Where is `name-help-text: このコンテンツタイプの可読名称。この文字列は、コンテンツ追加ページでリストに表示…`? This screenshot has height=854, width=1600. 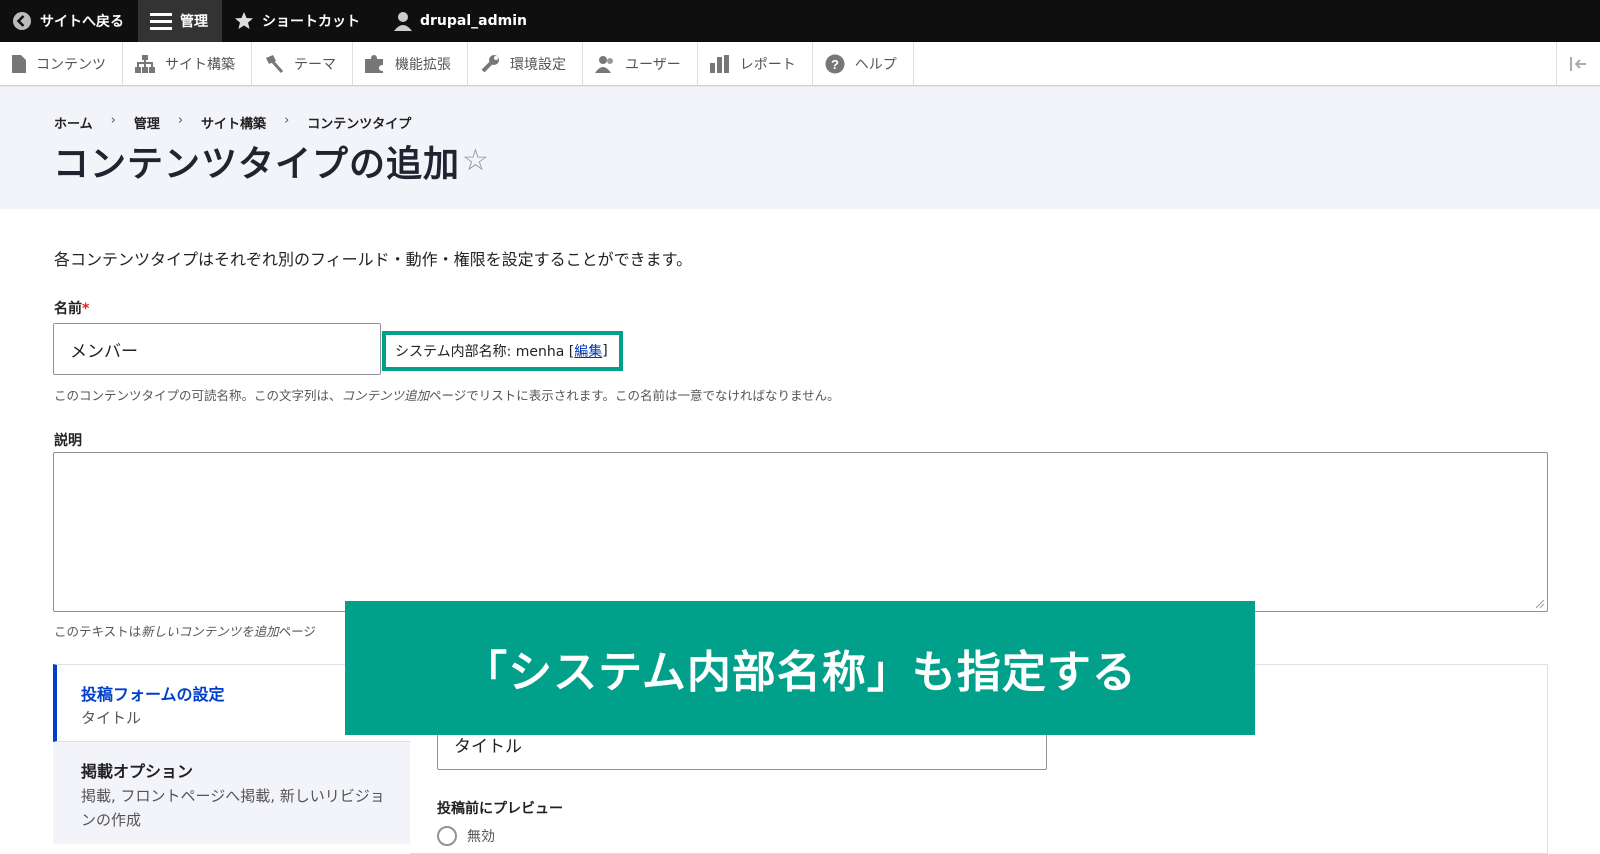 name-help-text: このコンテンツタイプの可読名称。この文字列は、コンテンツ追加ページでリストに表示… is located at coordinates (447, 394).